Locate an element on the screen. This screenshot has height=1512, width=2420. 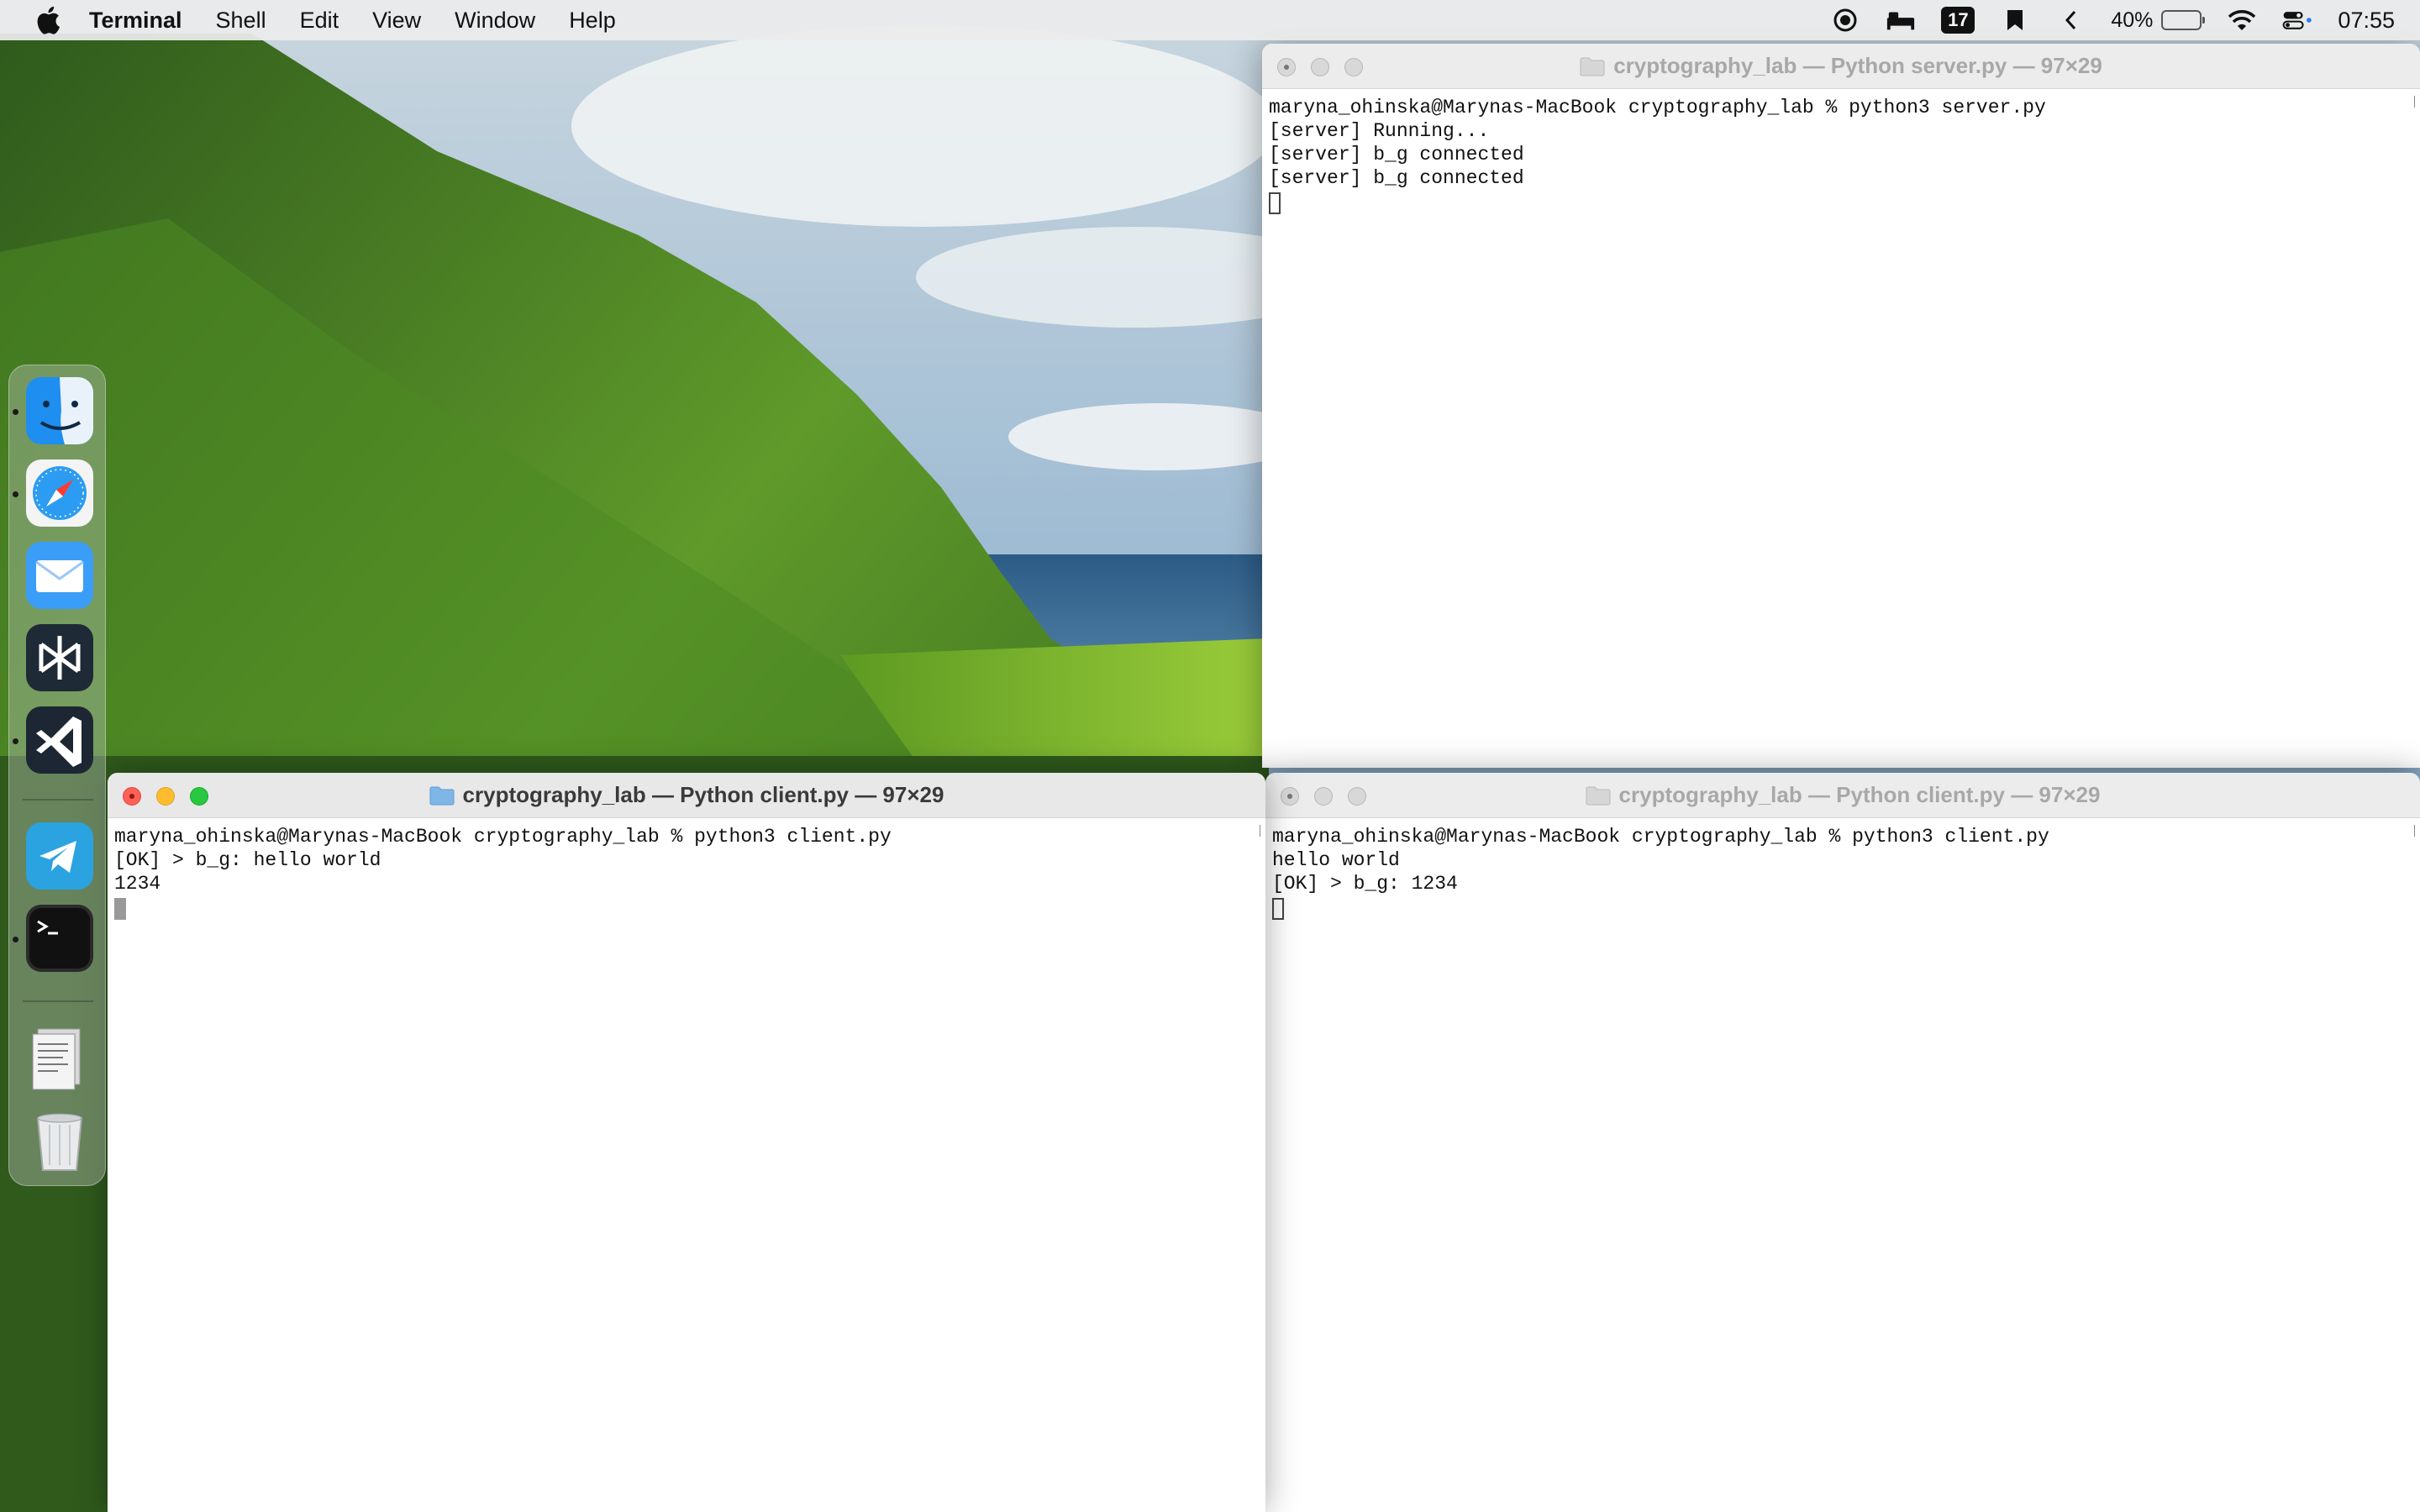
chevron-left-icon is located at coordinates (2070, 20).